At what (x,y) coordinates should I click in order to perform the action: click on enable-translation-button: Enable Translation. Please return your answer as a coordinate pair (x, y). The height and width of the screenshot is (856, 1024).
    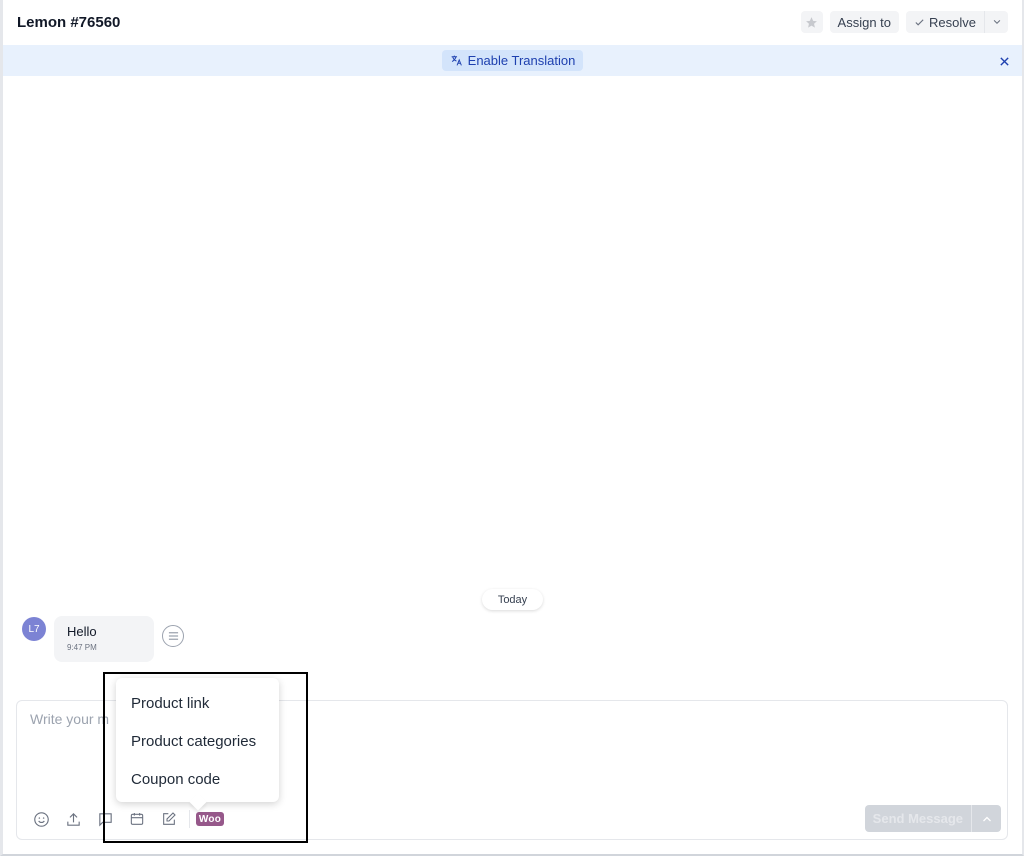
    Looking at the image, I should click on (512, 60).